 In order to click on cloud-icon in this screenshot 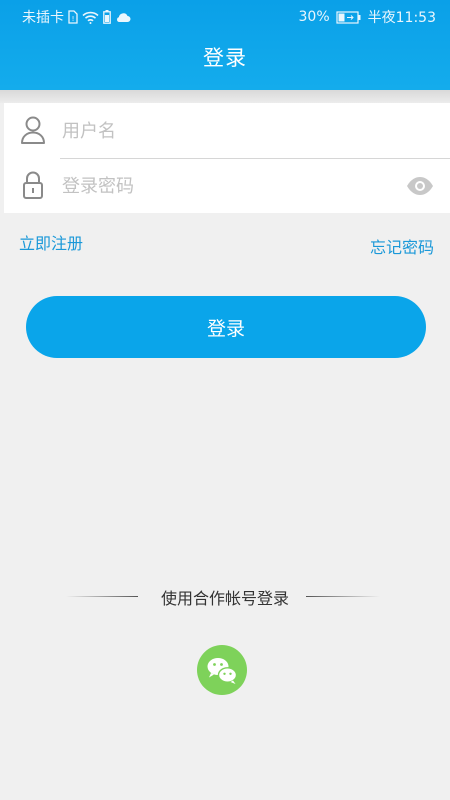, I will do `click(123, 17)`.